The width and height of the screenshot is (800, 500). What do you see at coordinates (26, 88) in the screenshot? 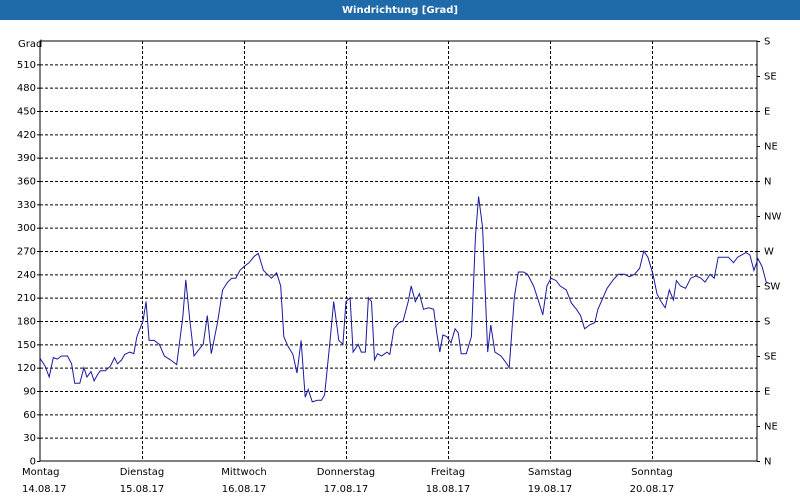
I see `y-tick-label: 480` at bounding box center [26, 88].